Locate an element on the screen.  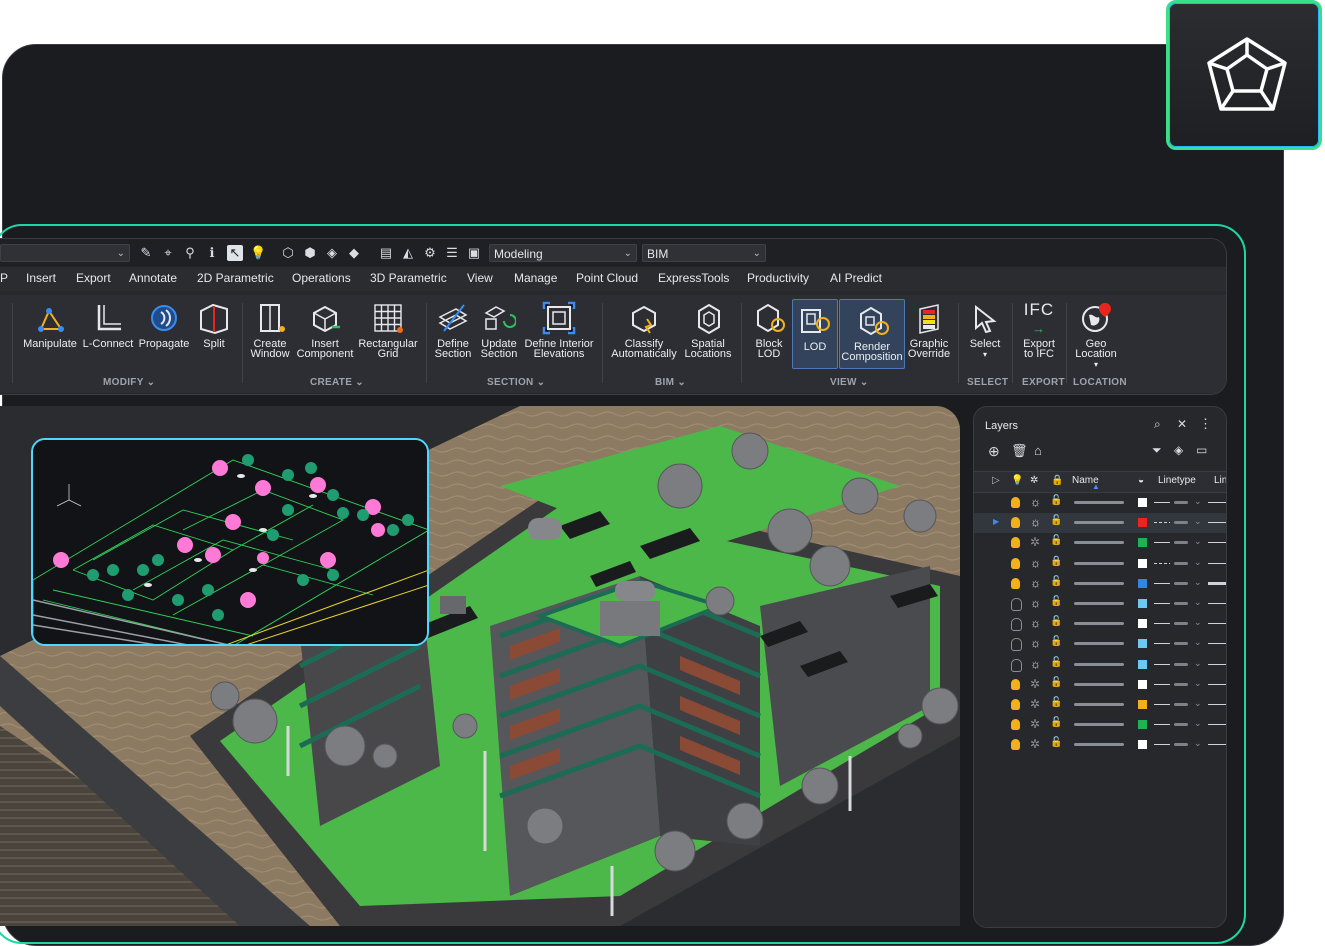
menu-item-productivity: Productivity is located at coordinates (778, 278).